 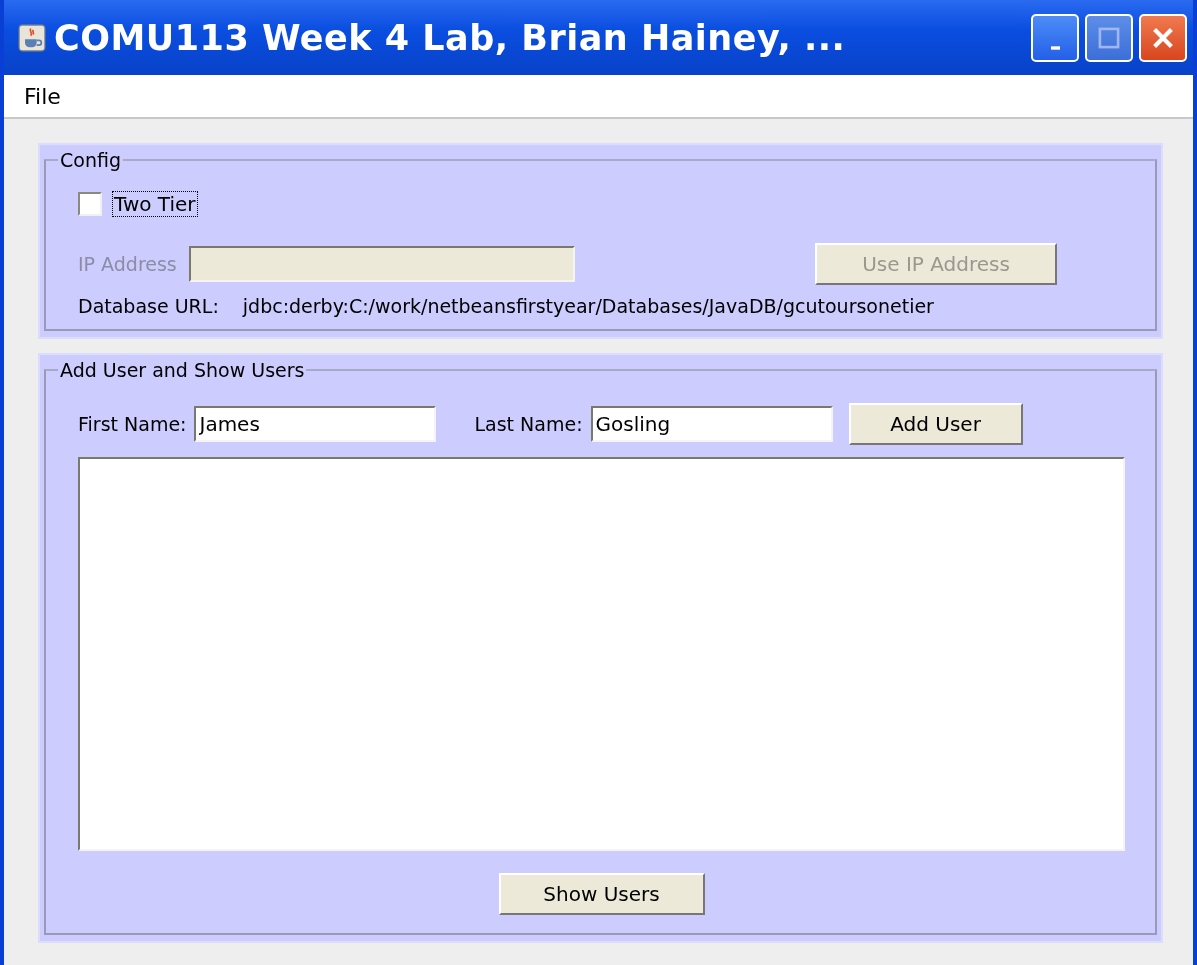 What do you see at coordinates (90, 204) in the screenshot?
I see `checkbox` at bounding box center [90, 204].